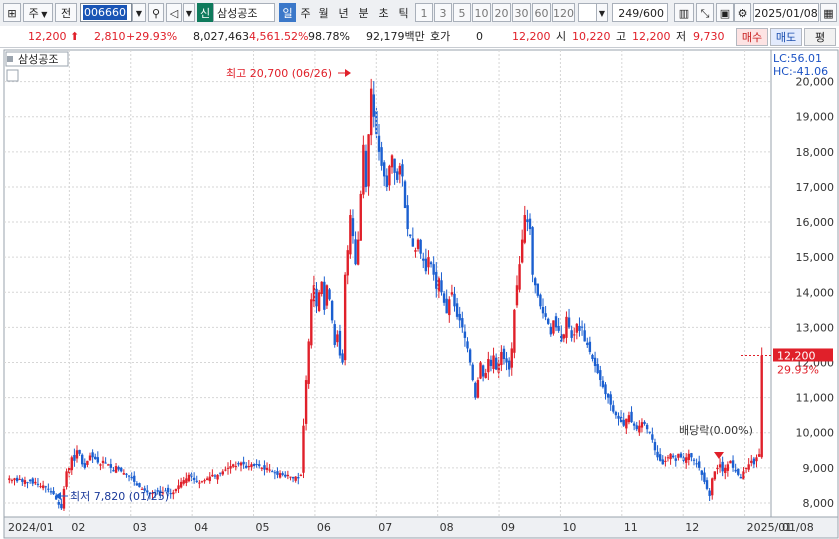  I want to click on calendar-icon: ▦, so click(828, 12).